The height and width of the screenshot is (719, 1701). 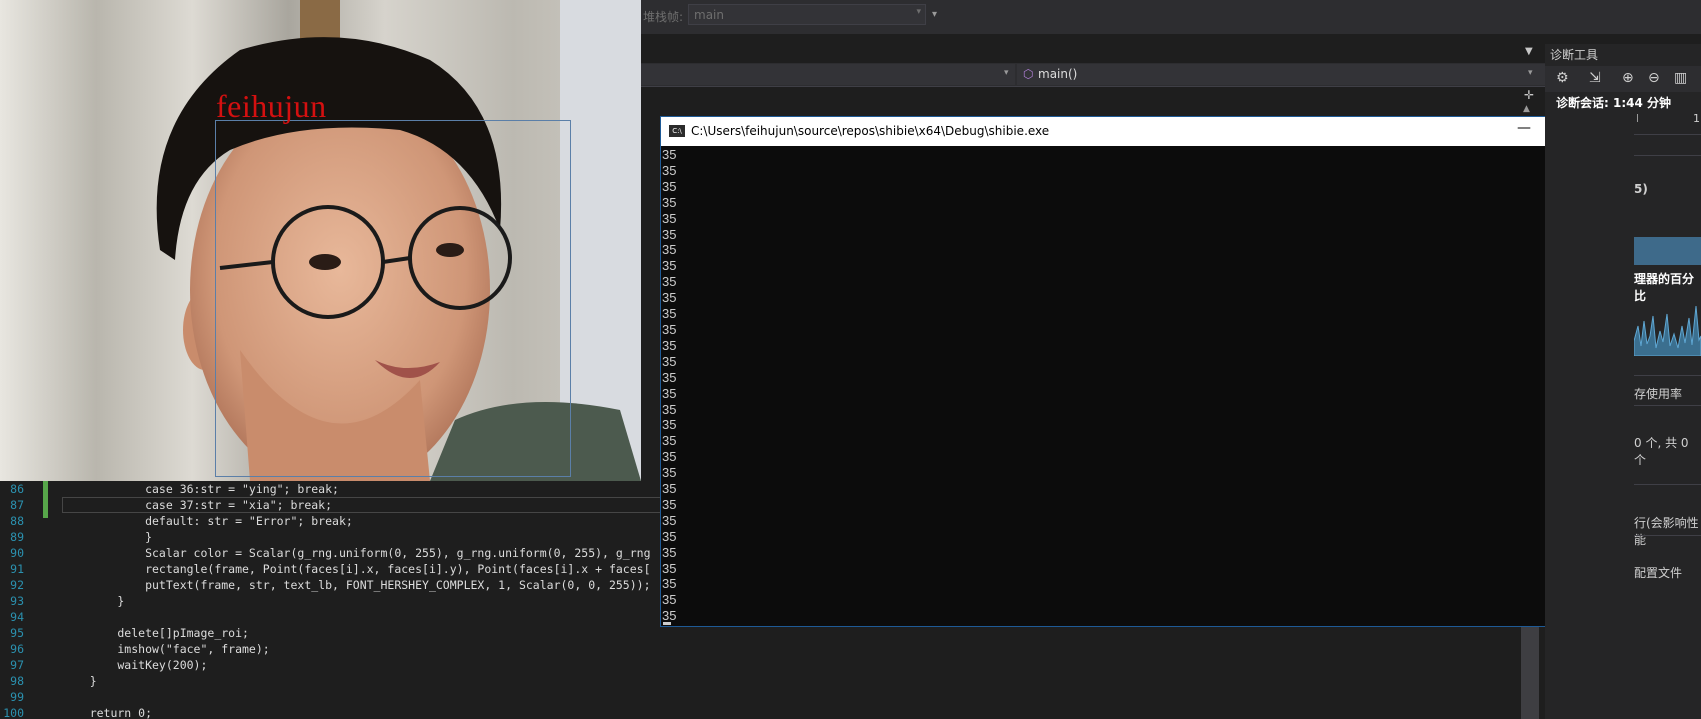 What do you see at coordinates (667, 623) in the screenshot?
I see `console-cursor` at bounding box center [667, 623].